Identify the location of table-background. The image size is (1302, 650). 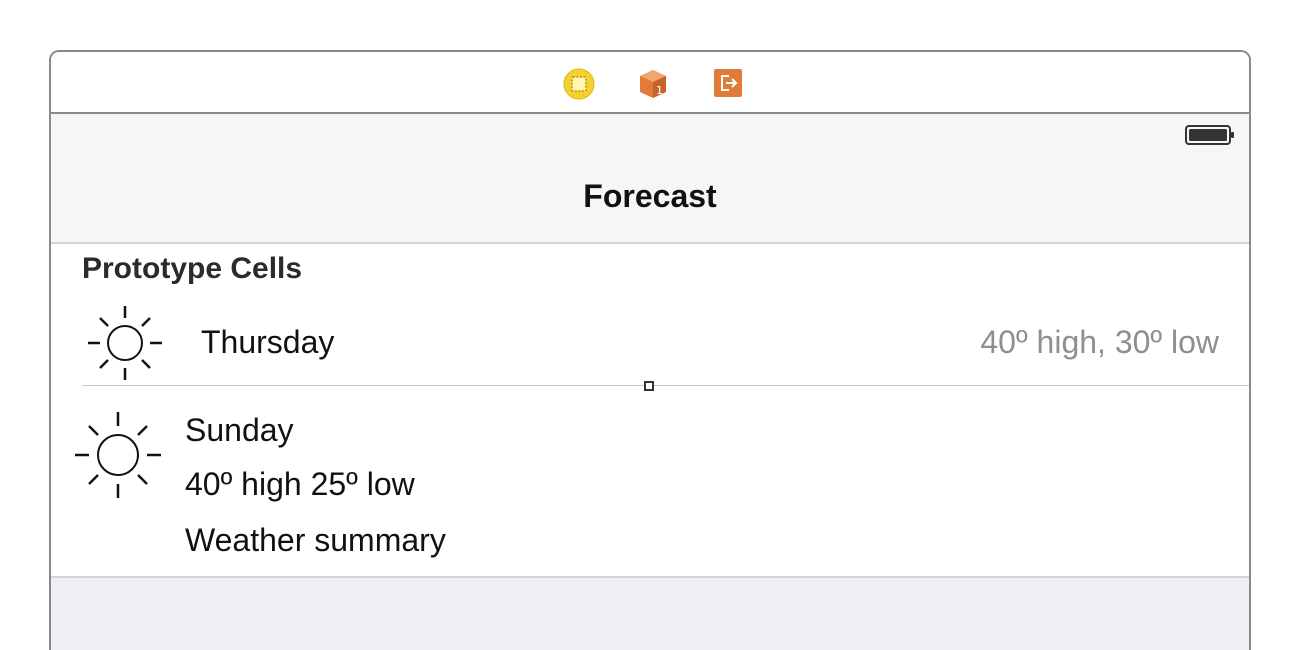
(650, 613).